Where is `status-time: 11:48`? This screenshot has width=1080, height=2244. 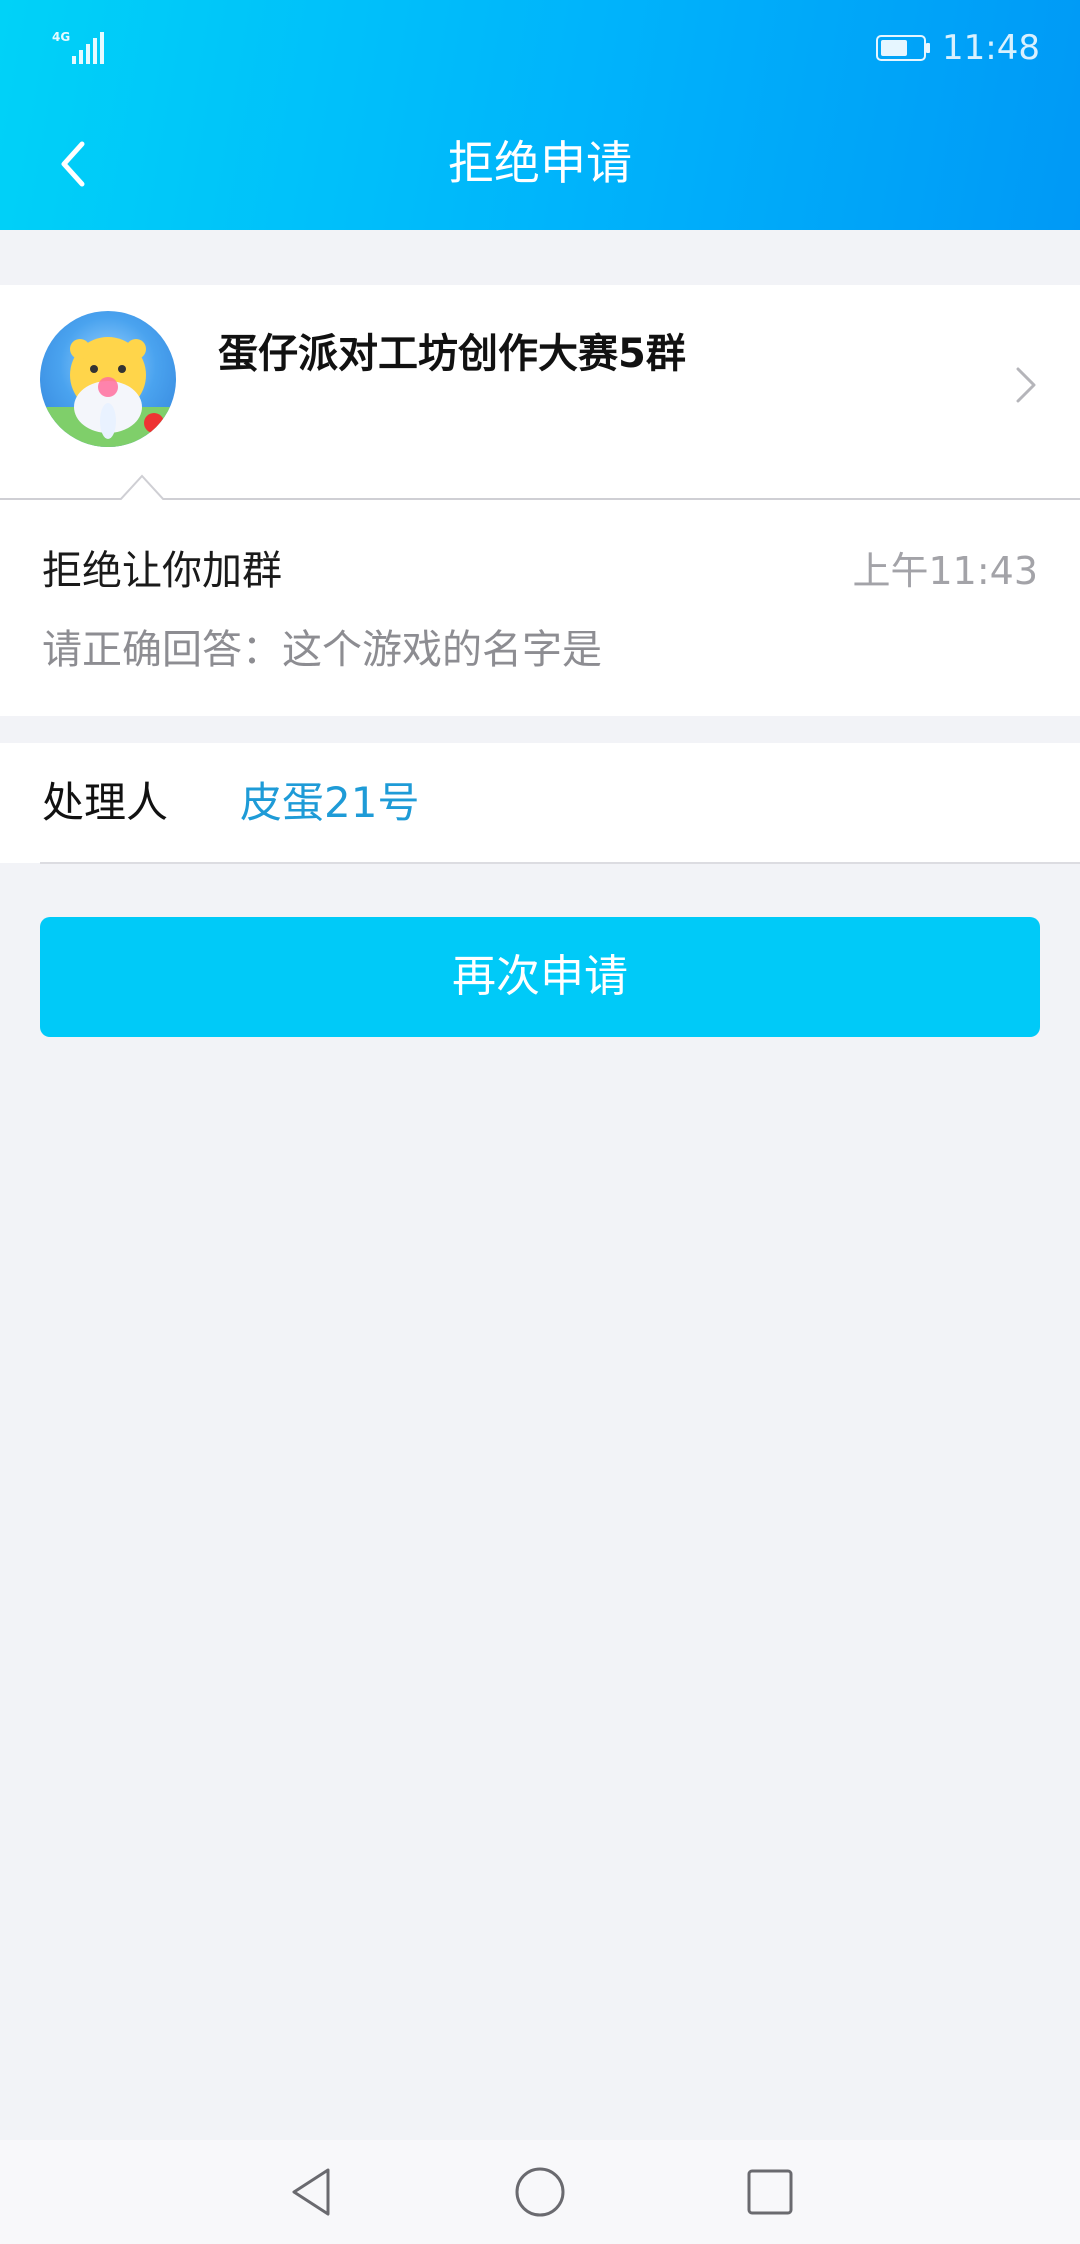 status-time: 11:48 is located at coordinates (991, 48).